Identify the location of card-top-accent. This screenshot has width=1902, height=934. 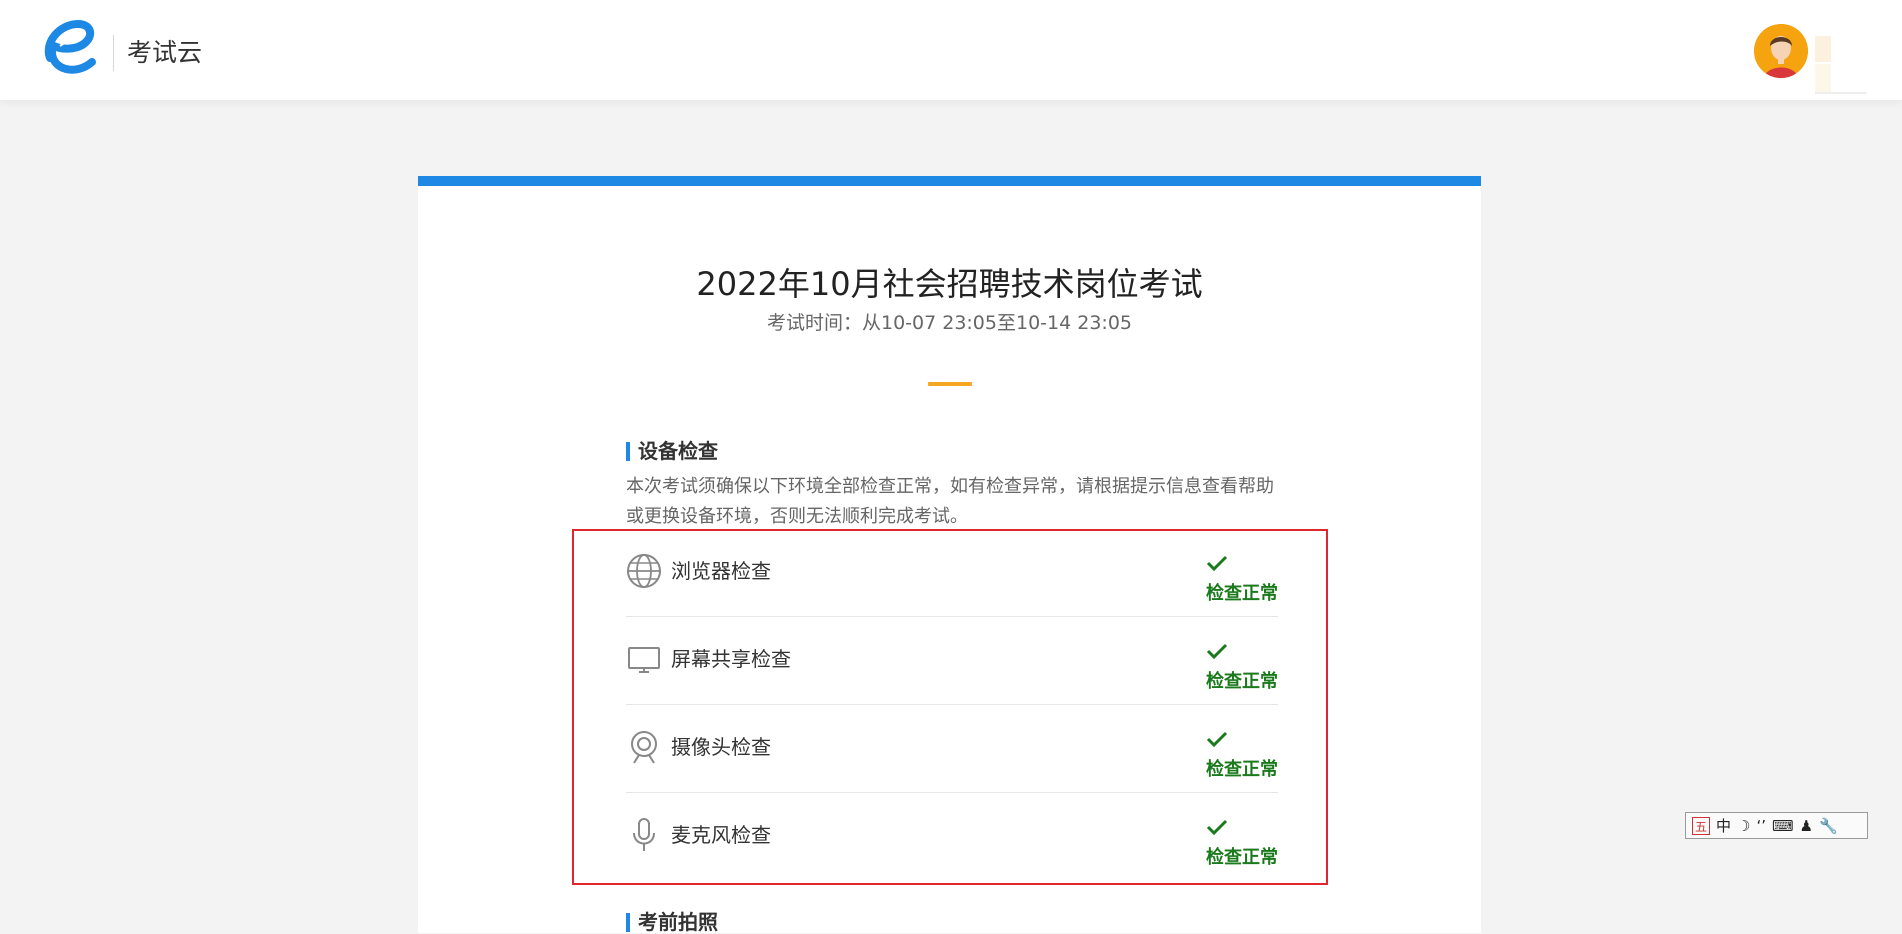
(949, 181).